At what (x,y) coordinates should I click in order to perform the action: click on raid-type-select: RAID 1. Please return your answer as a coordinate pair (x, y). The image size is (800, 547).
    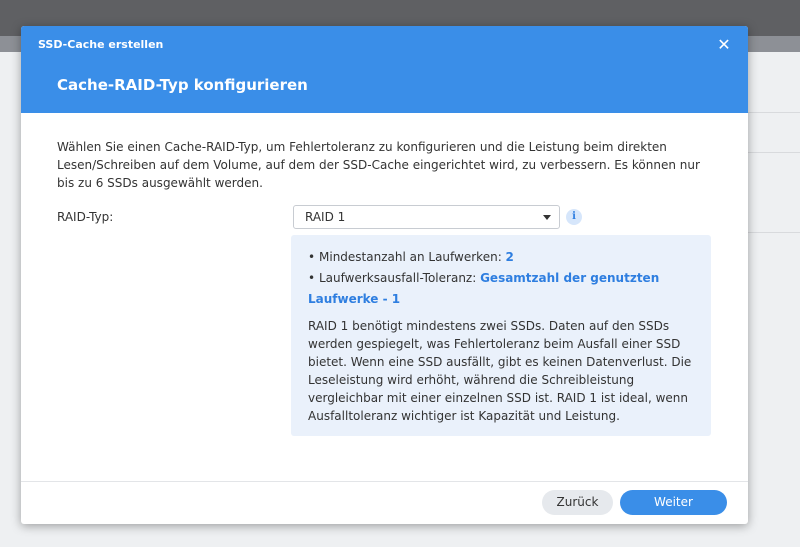
    Looking at the image, I should click on (426, 217).